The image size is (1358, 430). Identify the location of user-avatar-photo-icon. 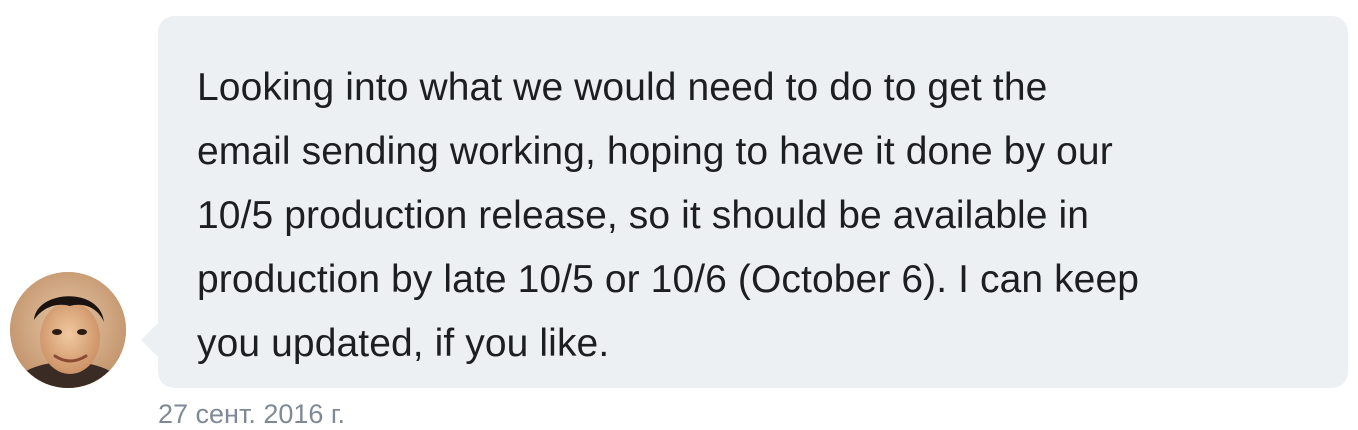
(68, 330).